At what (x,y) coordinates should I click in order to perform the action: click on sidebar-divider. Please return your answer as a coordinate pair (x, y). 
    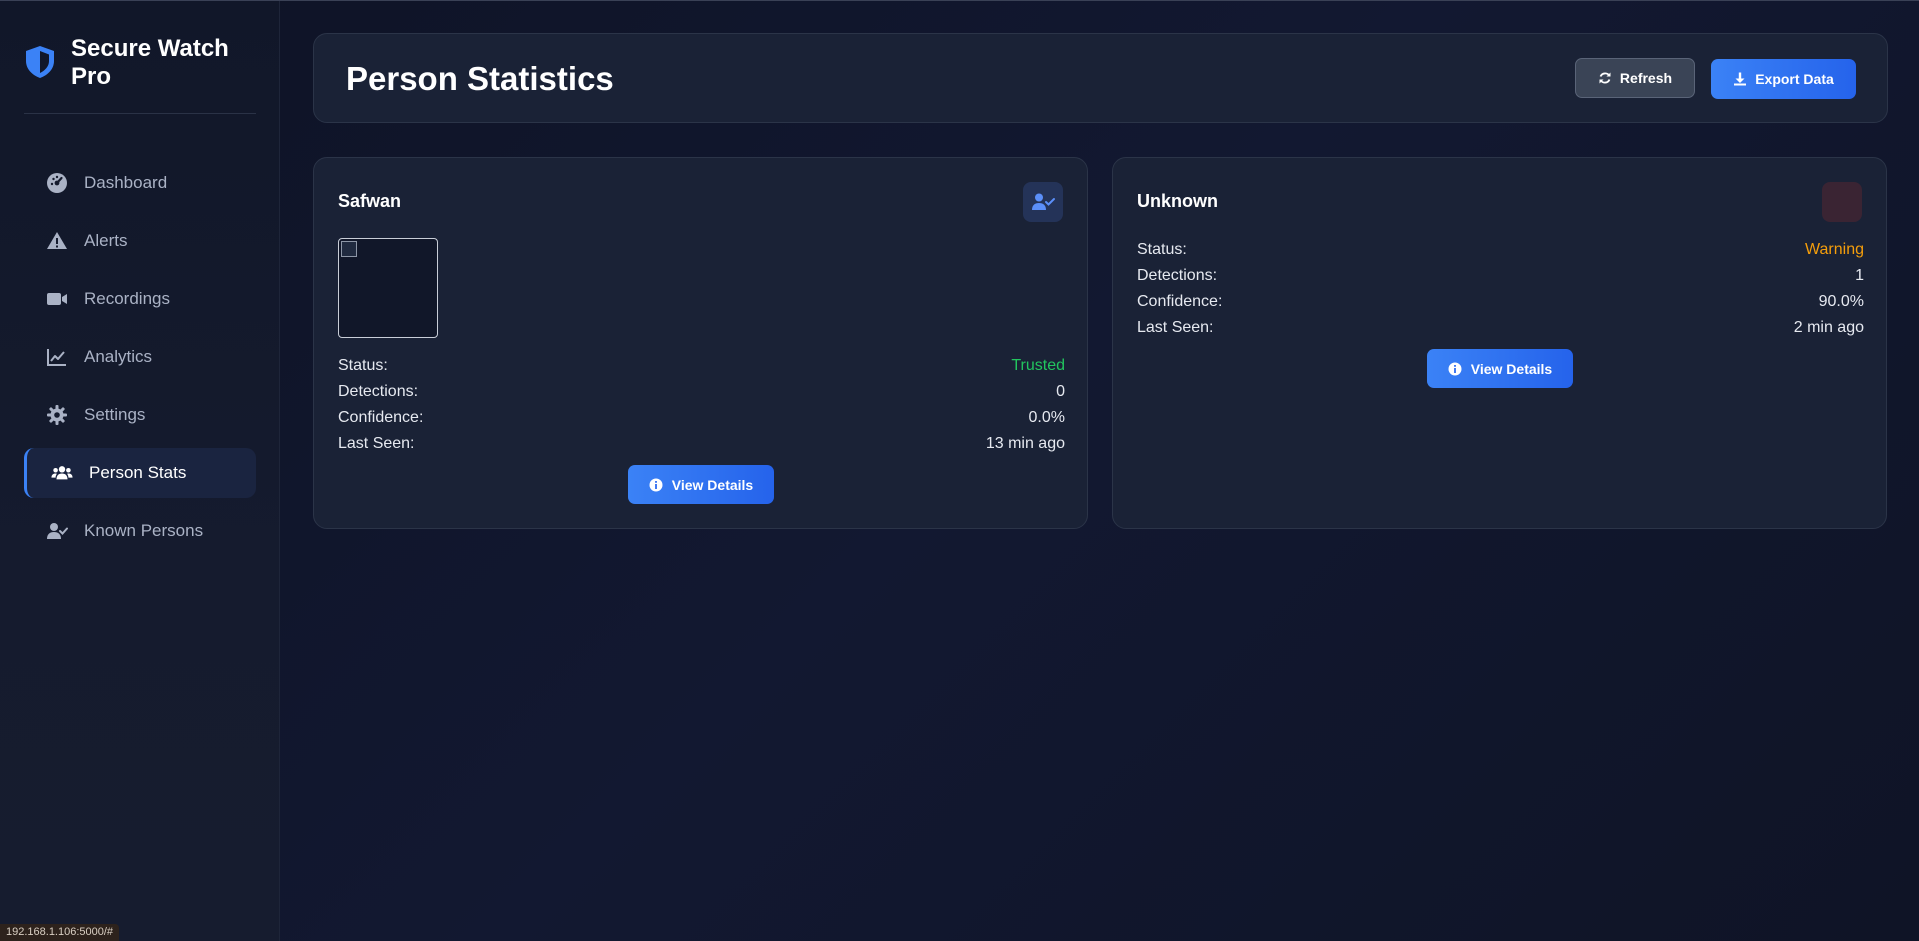
    Looking at the image, I should click on (140, 113).